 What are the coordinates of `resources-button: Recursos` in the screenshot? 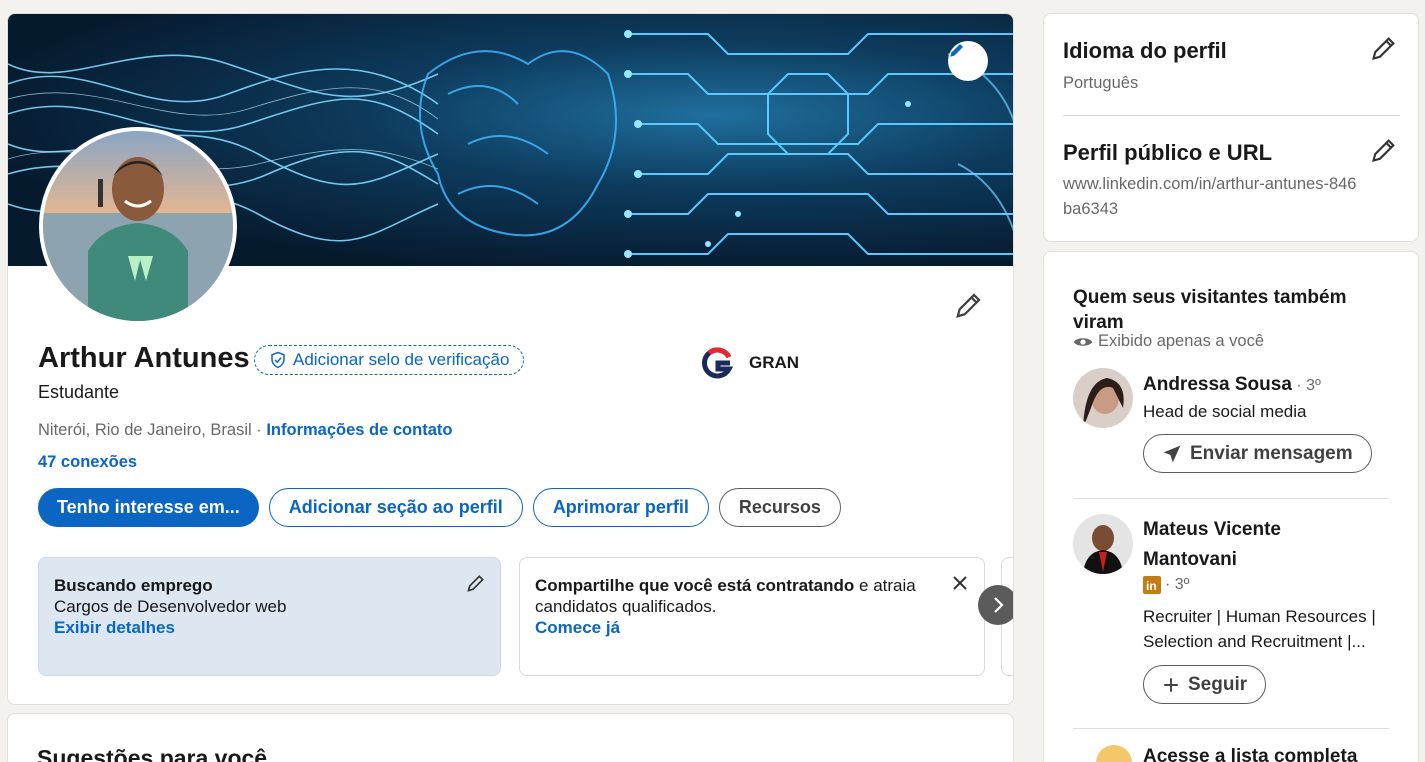 It's located at (779, 507).